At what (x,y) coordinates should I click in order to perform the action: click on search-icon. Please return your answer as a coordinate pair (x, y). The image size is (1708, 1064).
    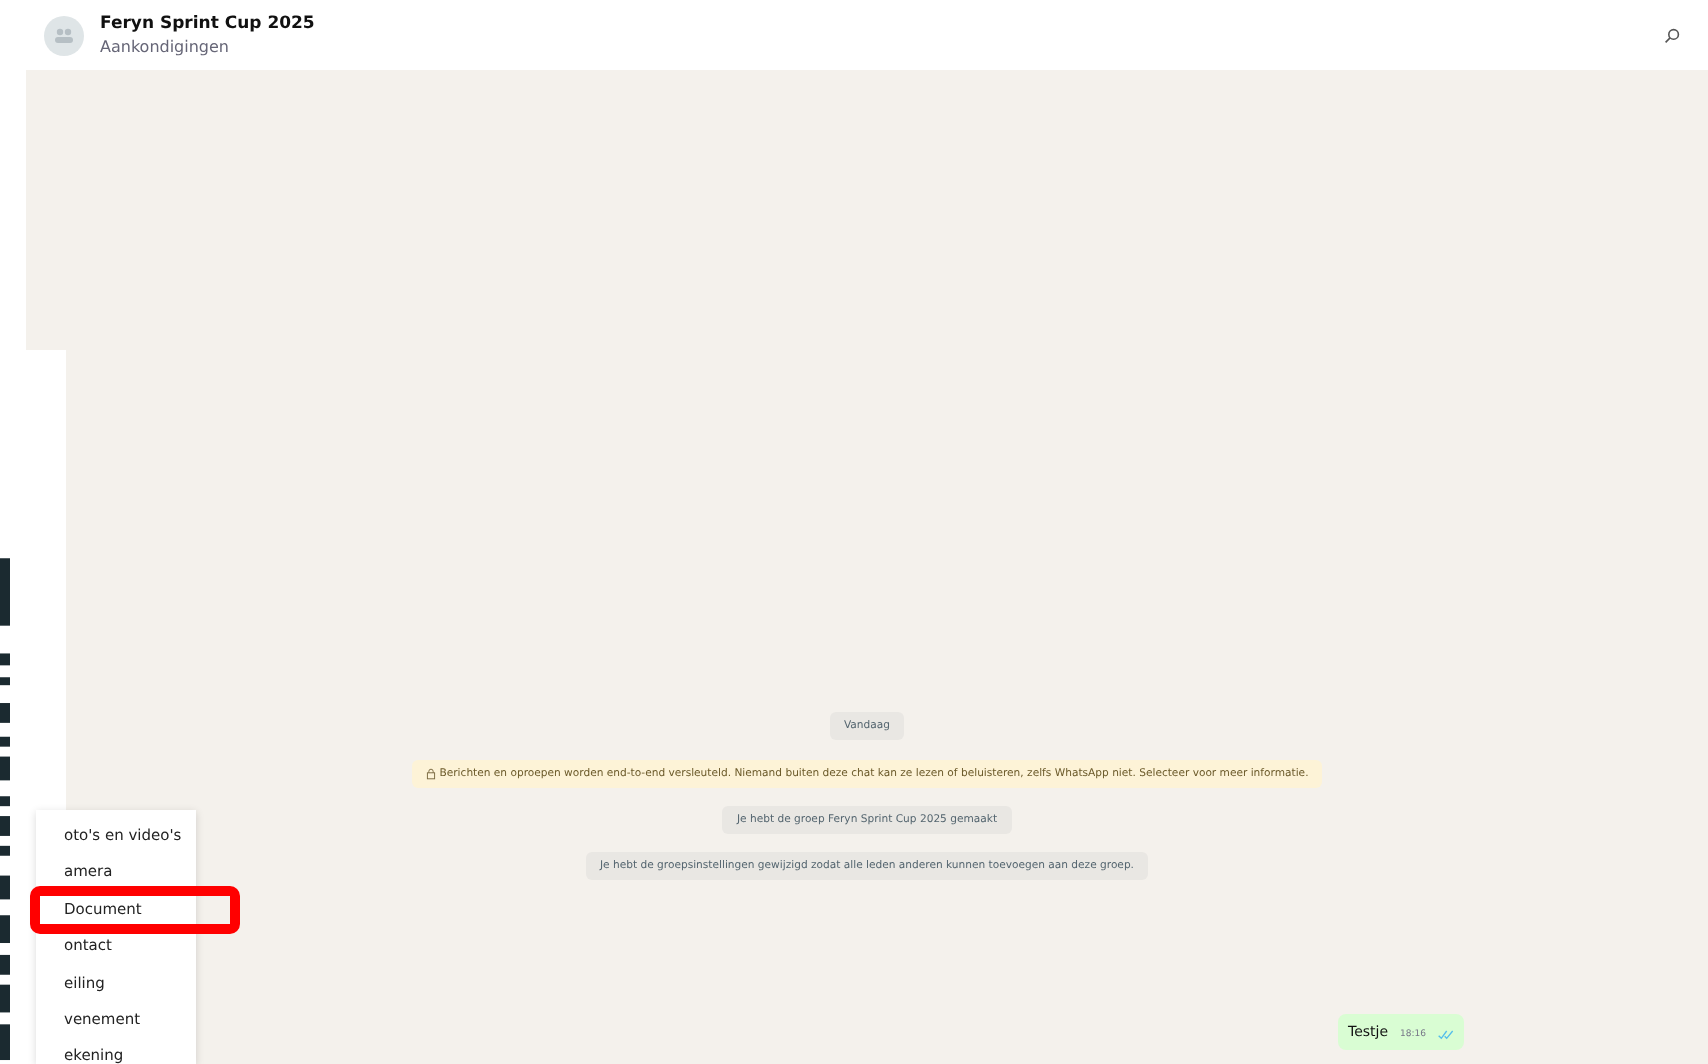
    Looking at the image, I should click on (1672, 35).